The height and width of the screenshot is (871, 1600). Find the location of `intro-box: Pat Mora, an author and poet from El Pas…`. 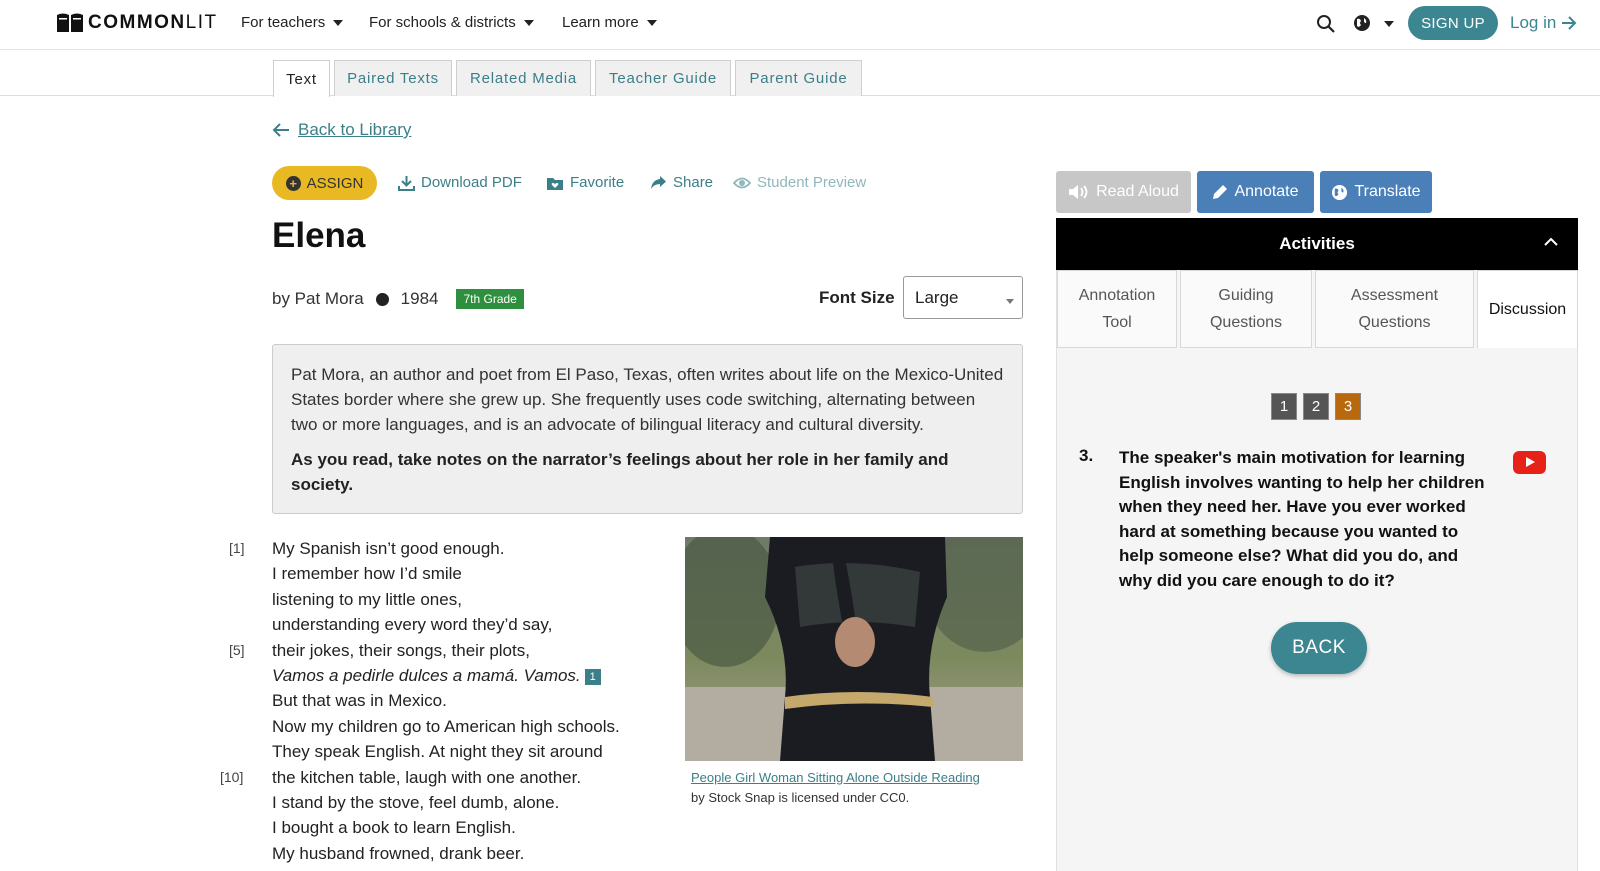

intro-box: Pat Mora, an author and poet from El Pas… is located at coordinates (647, 429).